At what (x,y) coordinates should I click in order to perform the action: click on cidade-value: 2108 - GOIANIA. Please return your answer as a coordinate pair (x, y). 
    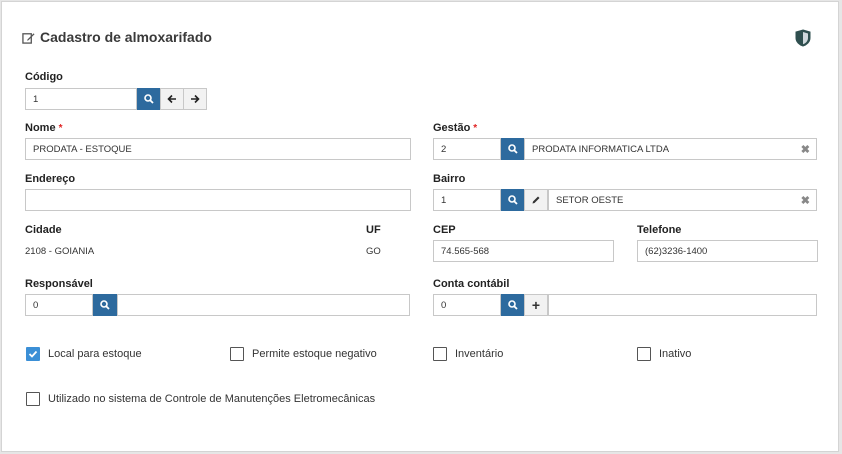
    Looking at the image, I should click on (60, 251).